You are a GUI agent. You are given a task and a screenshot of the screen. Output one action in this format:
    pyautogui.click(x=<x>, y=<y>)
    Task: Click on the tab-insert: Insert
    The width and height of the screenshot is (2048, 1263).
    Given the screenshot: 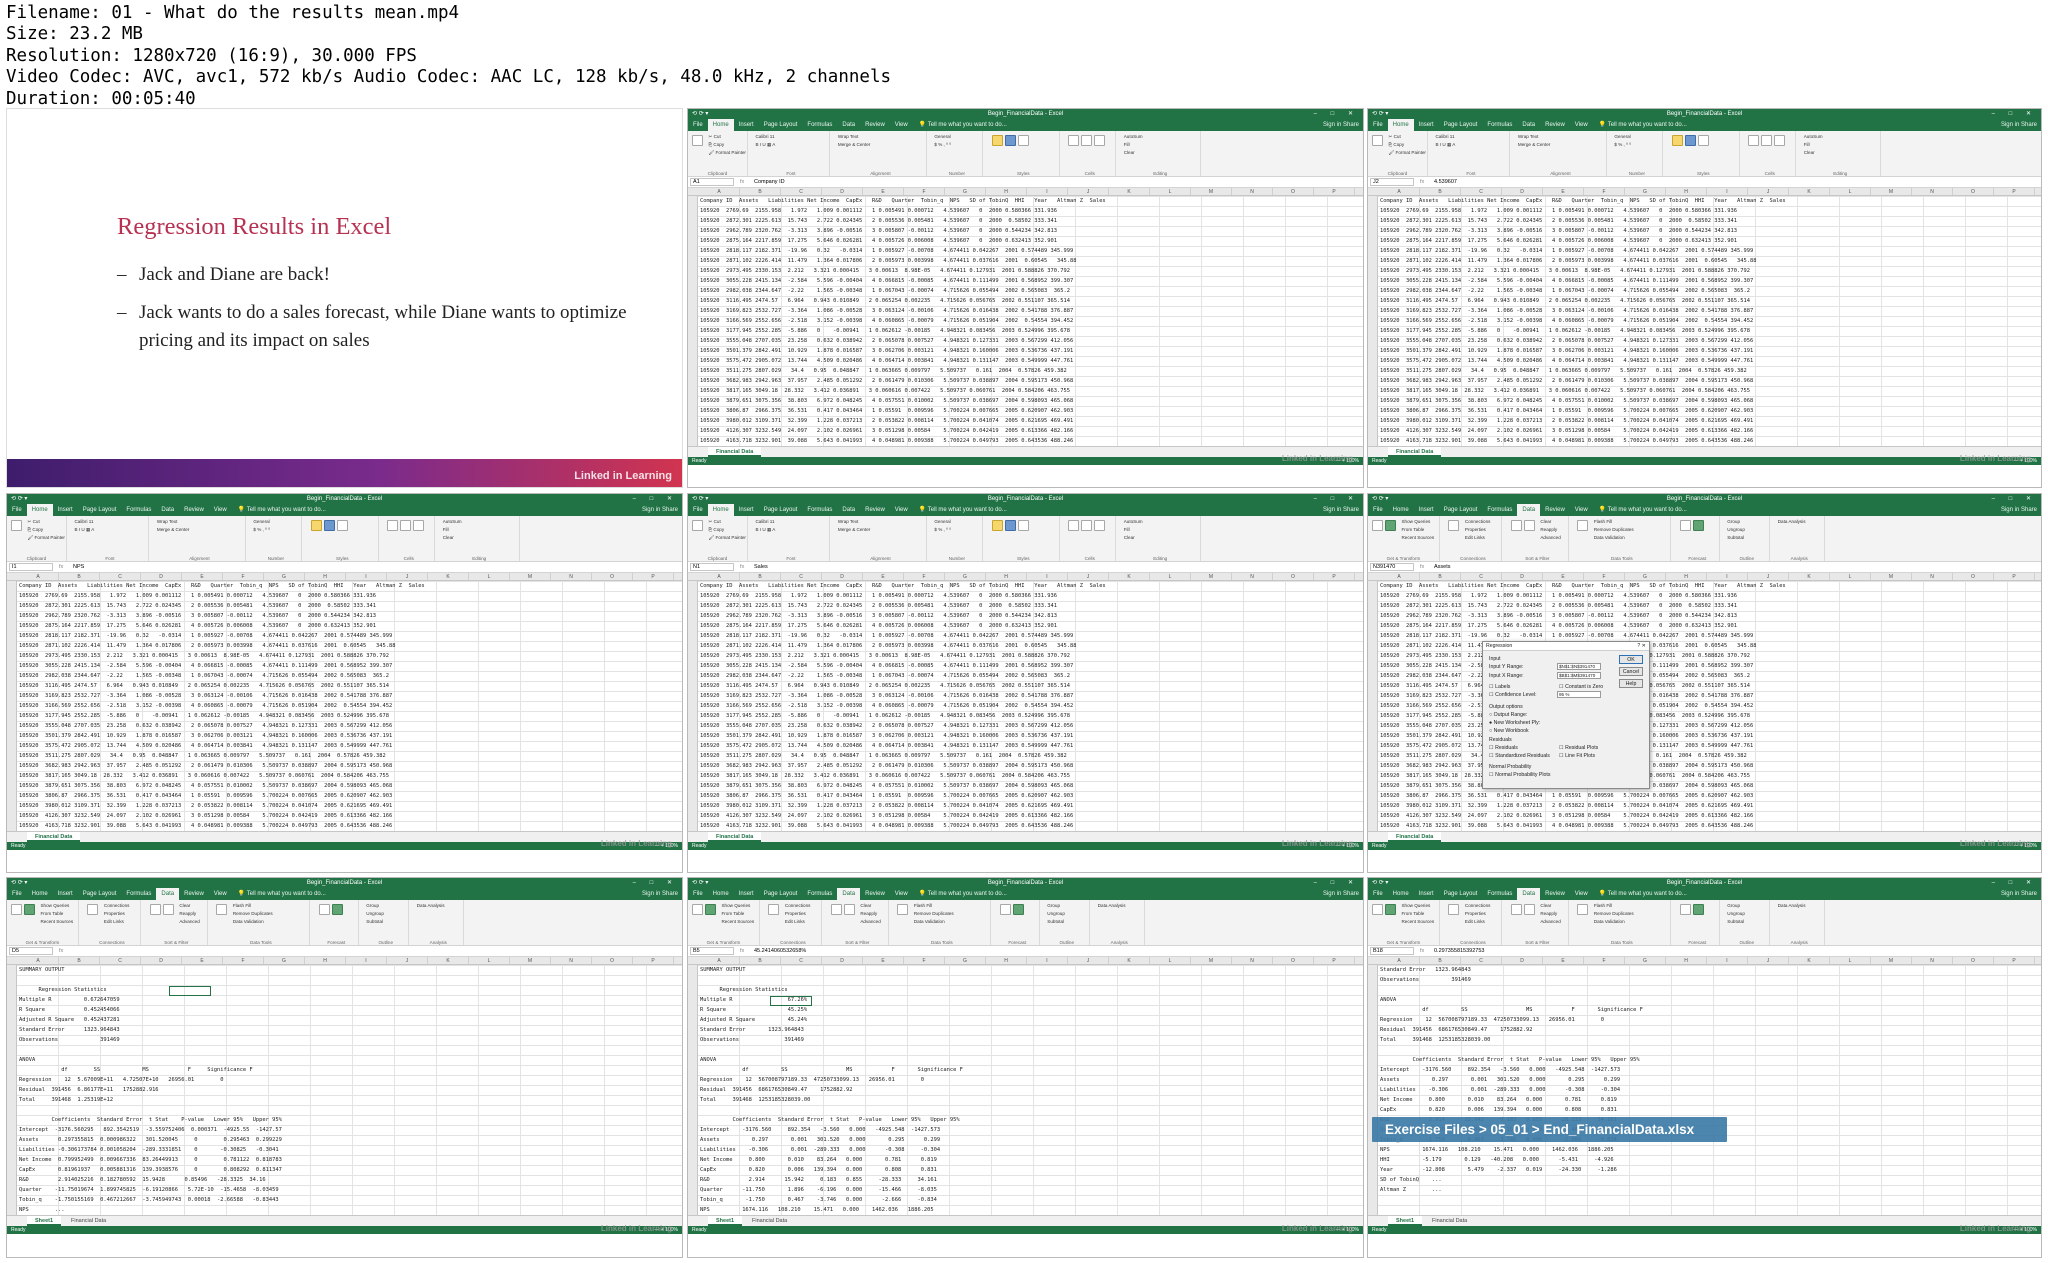 What is the action you would take?
    pyautogui.click(x=746, y=125)
    